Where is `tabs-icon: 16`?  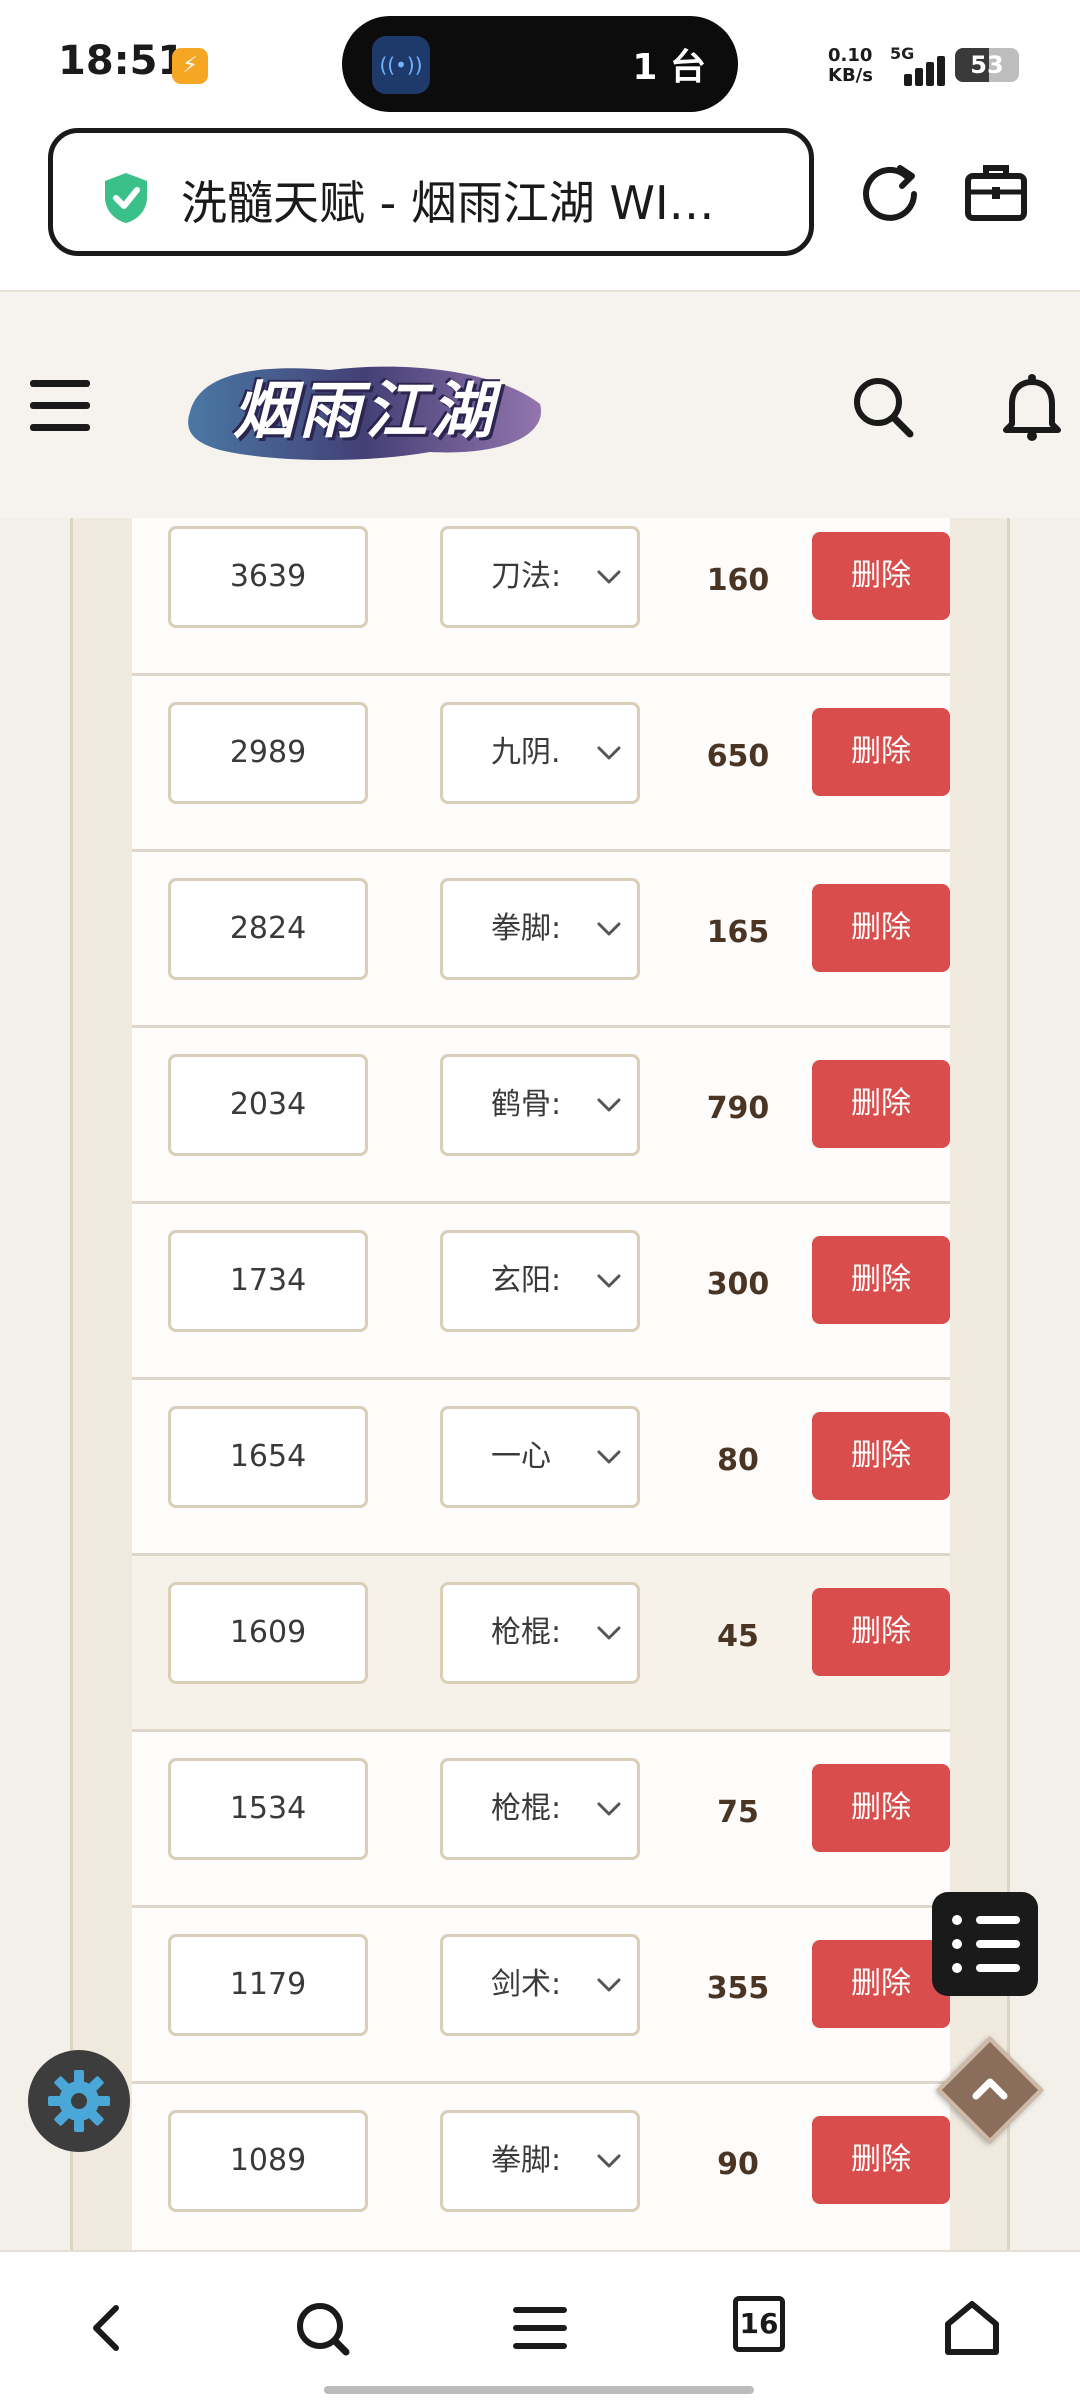
tabs-icon: 16 is located at coordinates (759, 2324).